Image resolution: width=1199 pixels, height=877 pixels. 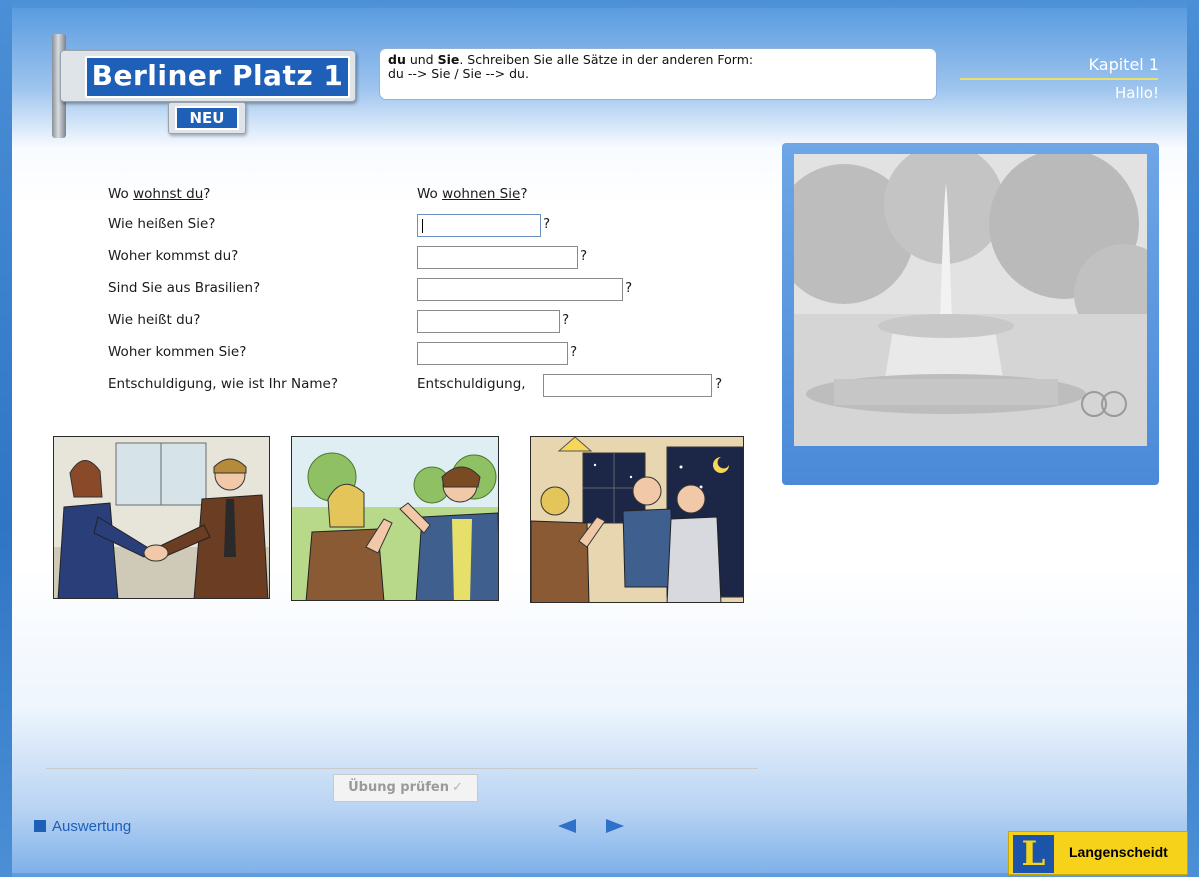 I want to click on check-exercise-button: Übung prüfen ✓, so click(x=405, y=788).